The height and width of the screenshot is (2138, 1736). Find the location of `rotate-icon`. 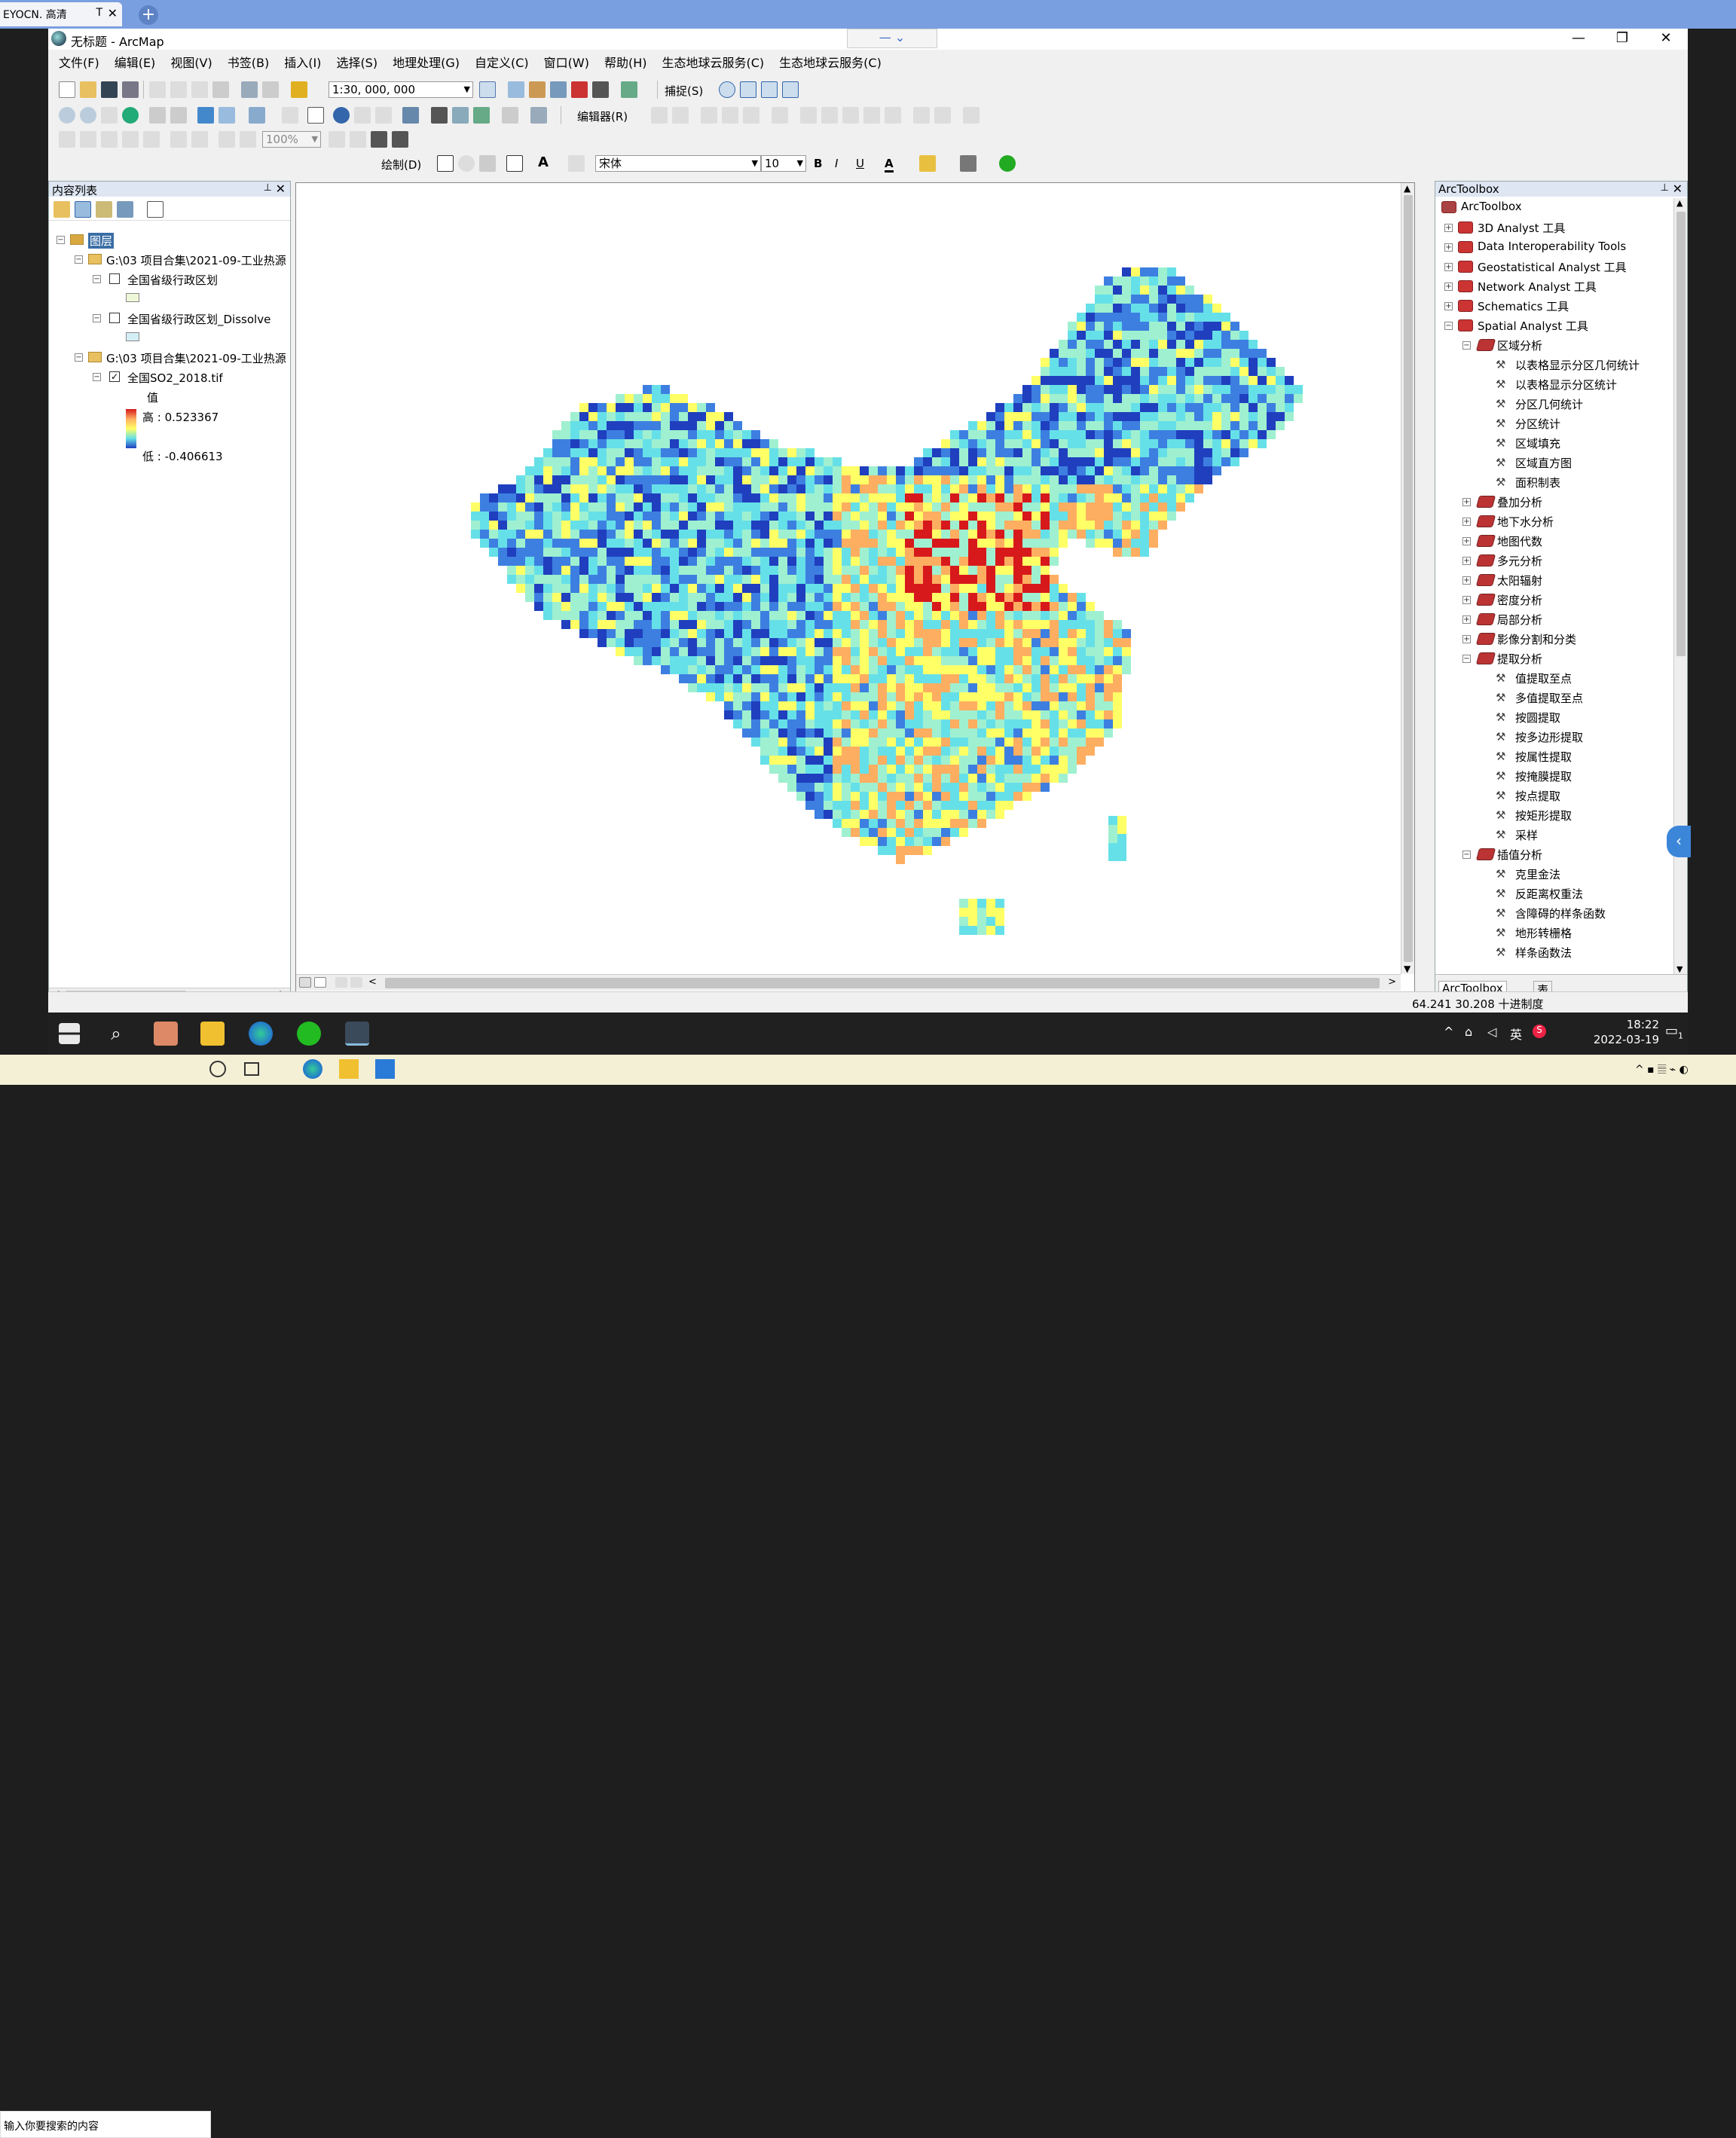

rotate-icon is located at coordinates (893, 115).